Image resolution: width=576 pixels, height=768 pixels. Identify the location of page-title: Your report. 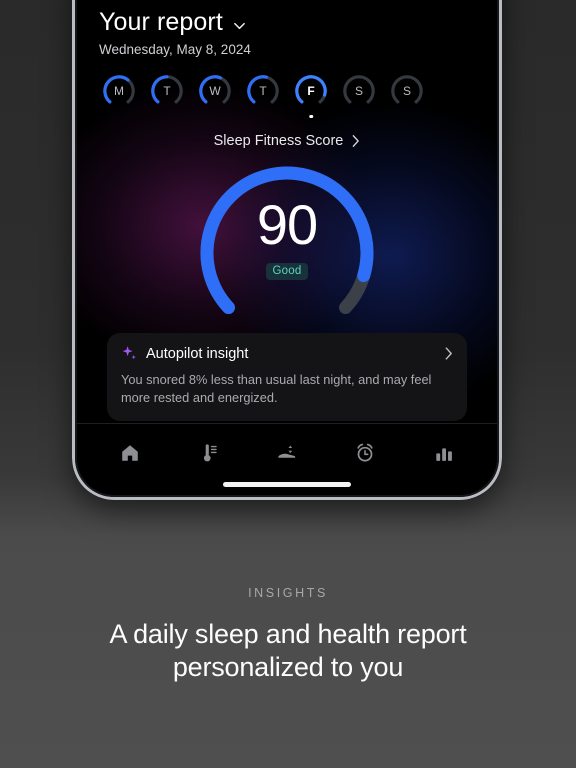
(161, 22).